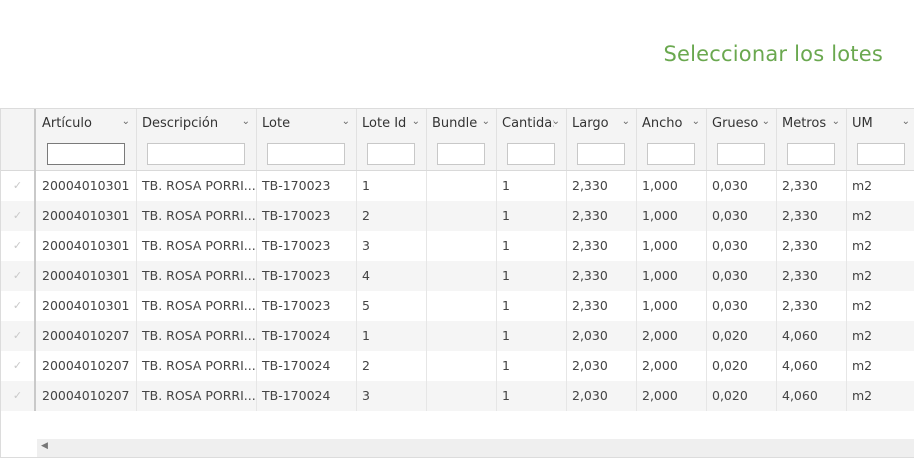 This screenshot has height=460, width=914. I want to click on filter-input-bundle, so click(461, 154).